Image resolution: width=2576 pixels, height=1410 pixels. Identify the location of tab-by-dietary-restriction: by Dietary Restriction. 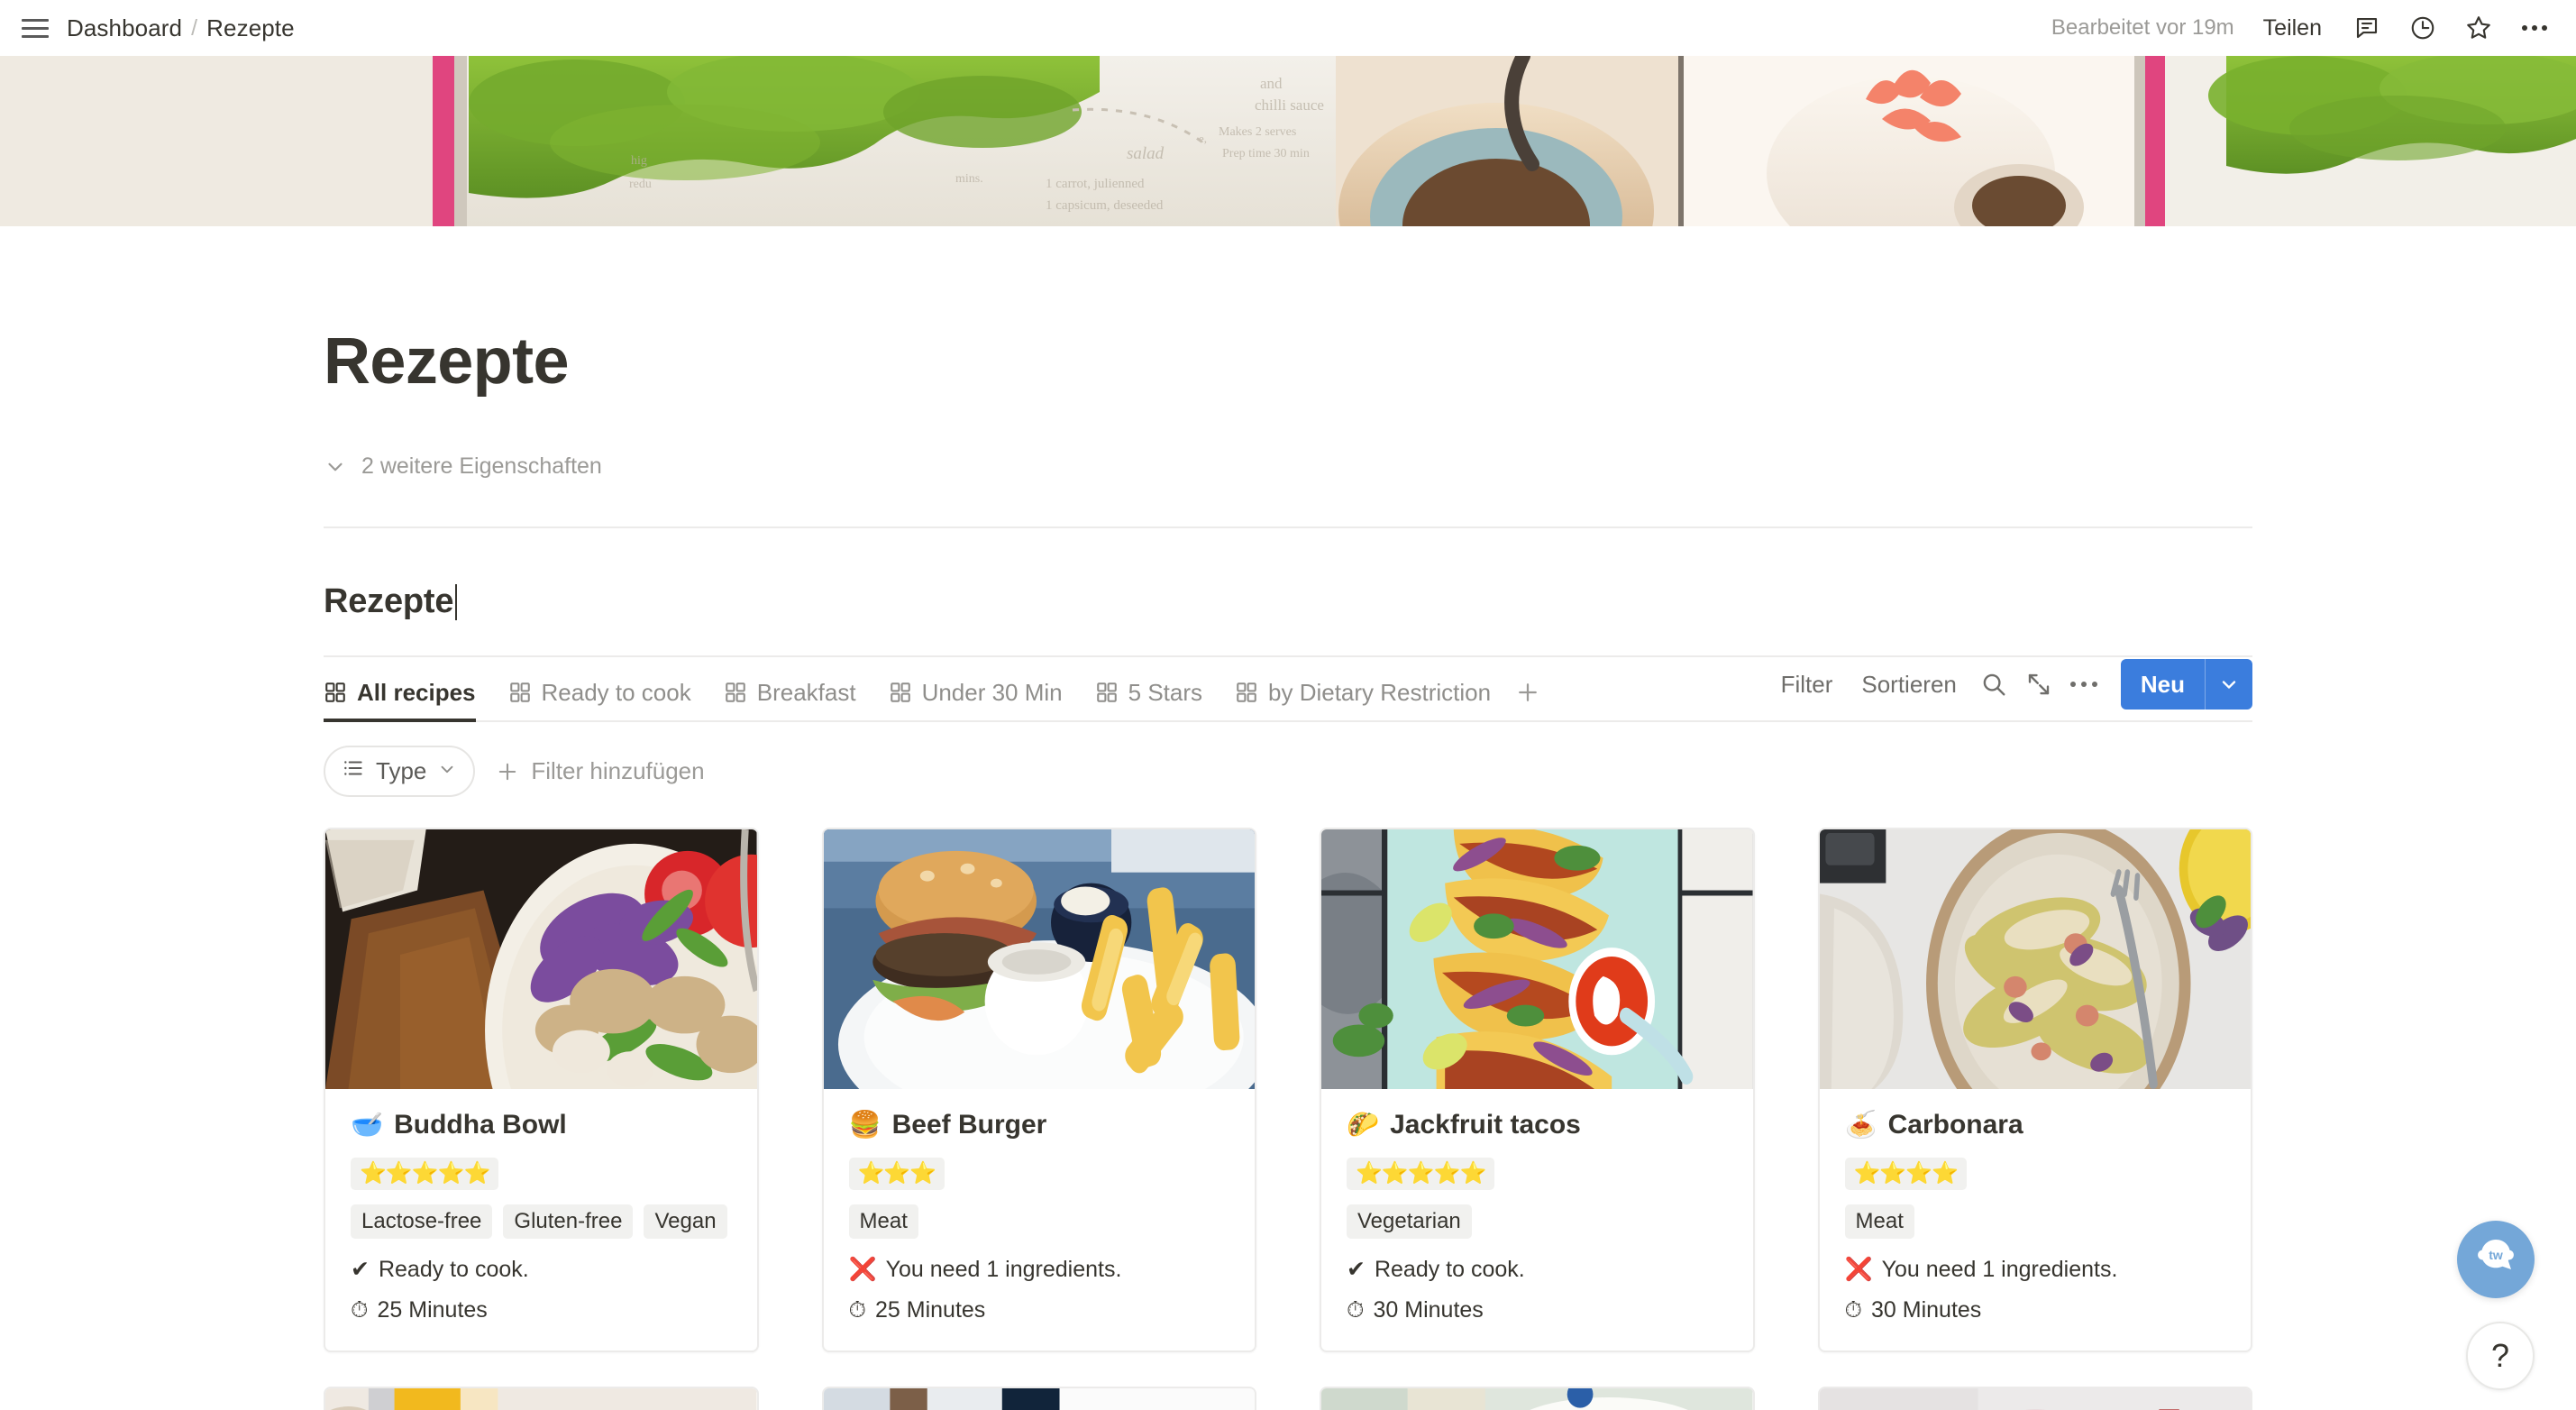
(1363, 688).